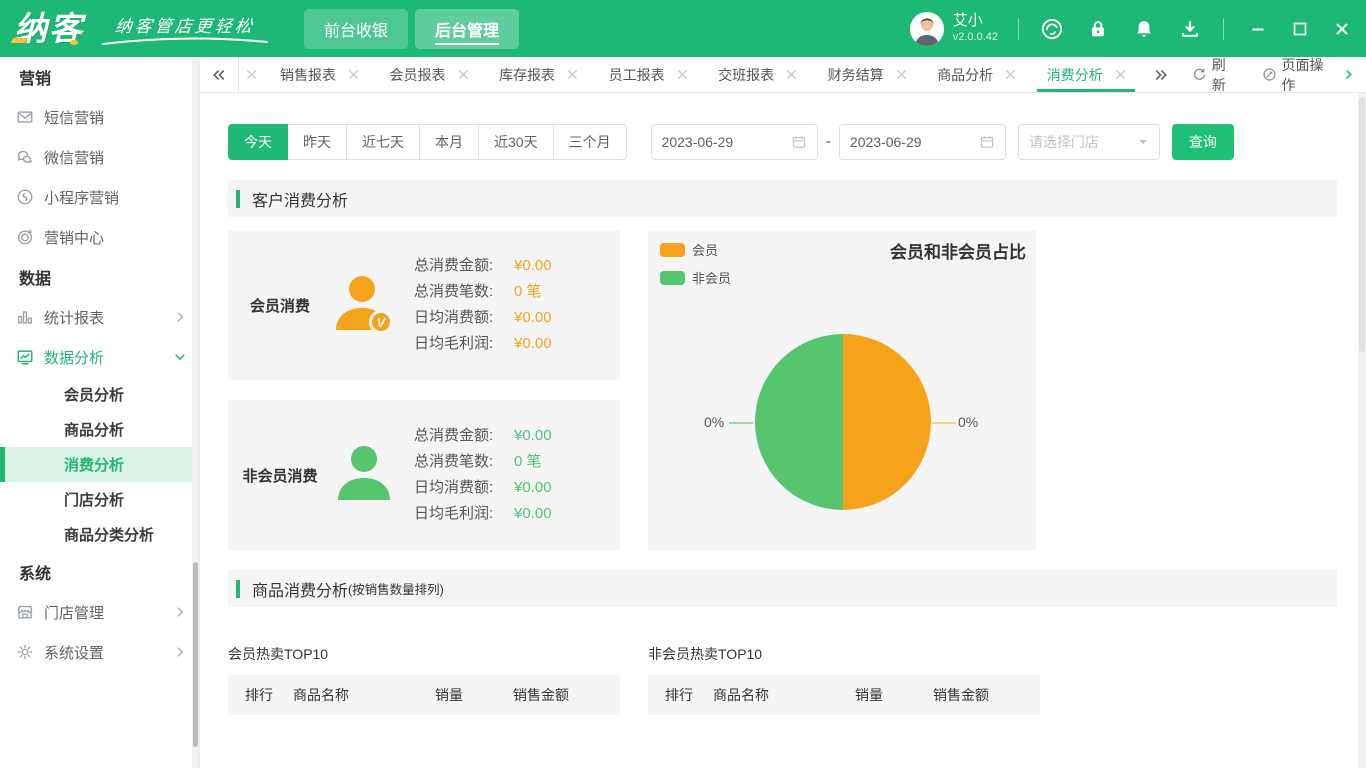 The width and height of the screenshot is (1366, 768). What do you see at coordinates (454, 435) in the screenshot?
I see `stat-label: 总消费金额:` at bounding box center [454, 435].